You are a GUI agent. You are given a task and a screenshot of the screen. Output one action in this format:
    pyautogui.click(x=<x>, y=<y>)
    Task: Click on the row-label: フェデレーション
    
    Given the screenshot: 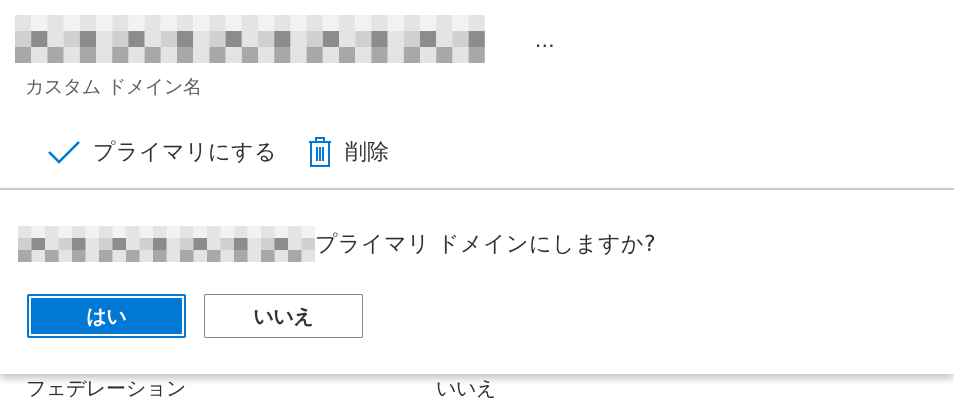 What is the action you would take?
    pyautogui.click(x=106, y=388)
    